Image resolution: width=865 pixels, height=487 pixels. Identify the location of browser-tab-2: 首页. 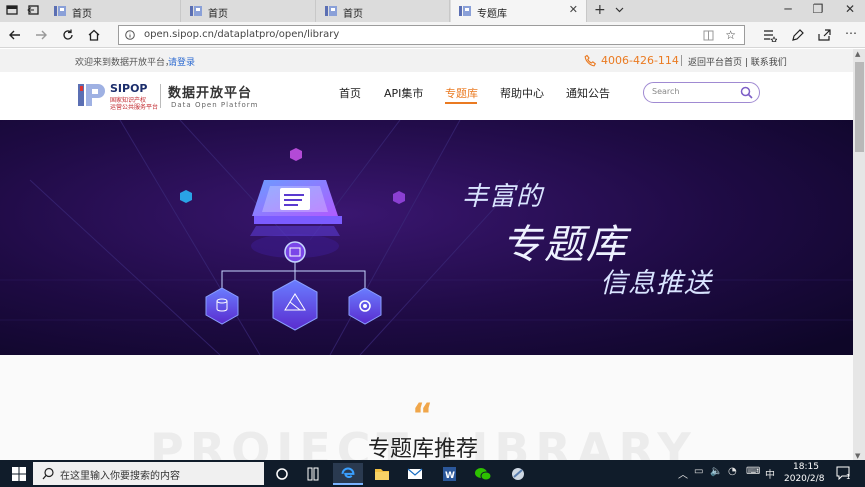
(249, 11).